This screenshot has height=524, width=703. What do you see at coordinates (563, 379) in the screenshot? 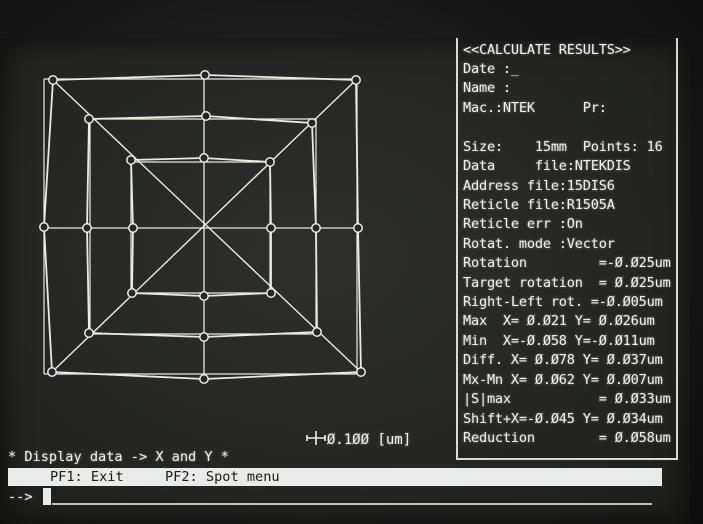
I see `results-line: Mx-Mn X= Ø.Ø62 Y= Ø.Ø07um` at bounding box center [563, 379].